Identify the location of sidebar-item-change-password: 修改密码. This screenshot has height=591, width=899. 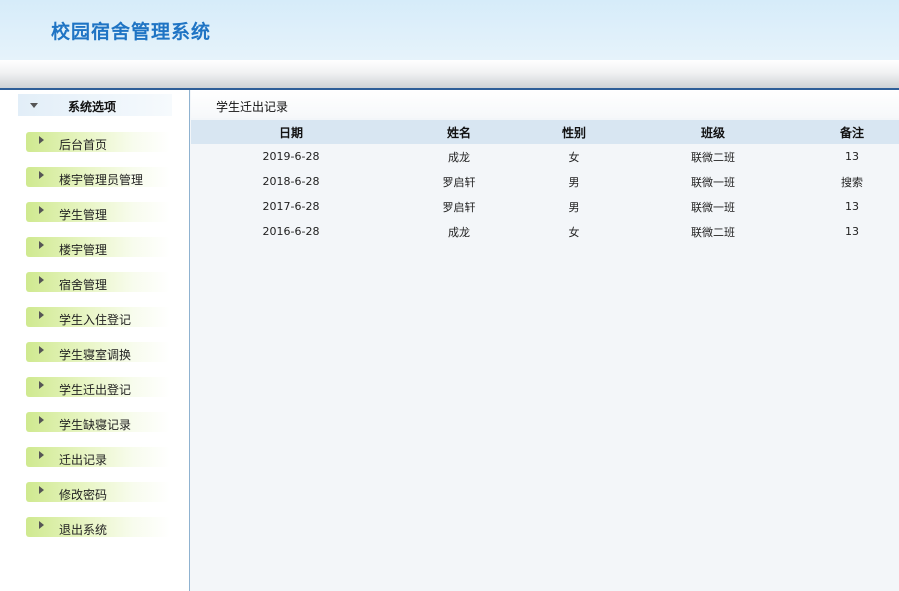
(98, 492).